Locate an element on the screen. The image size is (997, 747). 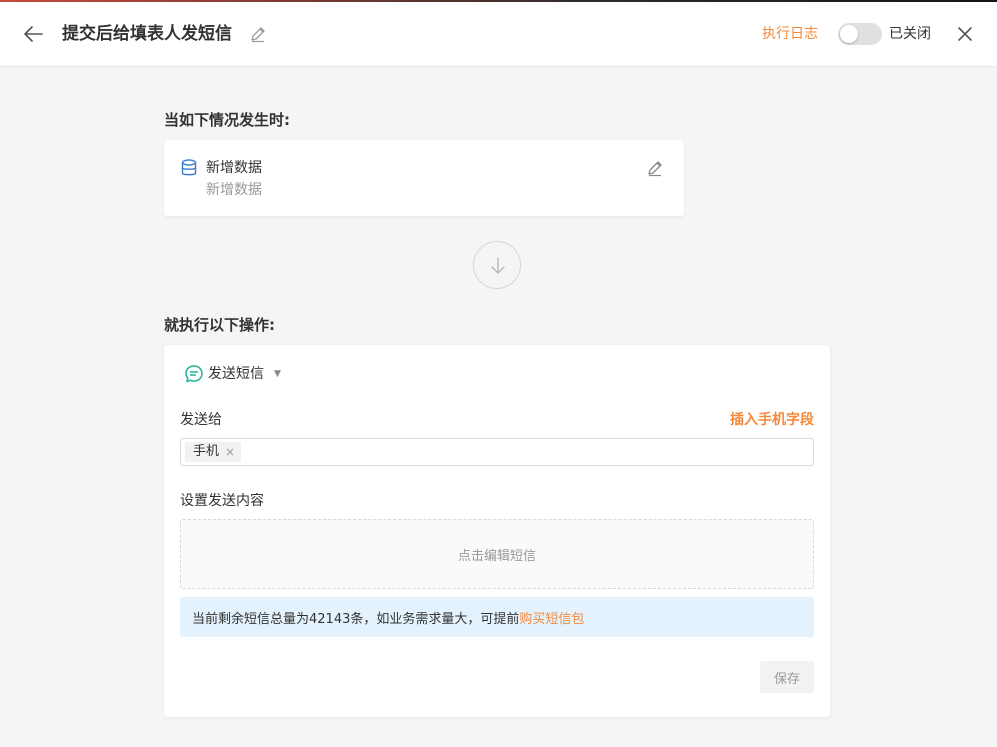
trigger-subtitle: 新增数据 is located at coordinates (234, 190).